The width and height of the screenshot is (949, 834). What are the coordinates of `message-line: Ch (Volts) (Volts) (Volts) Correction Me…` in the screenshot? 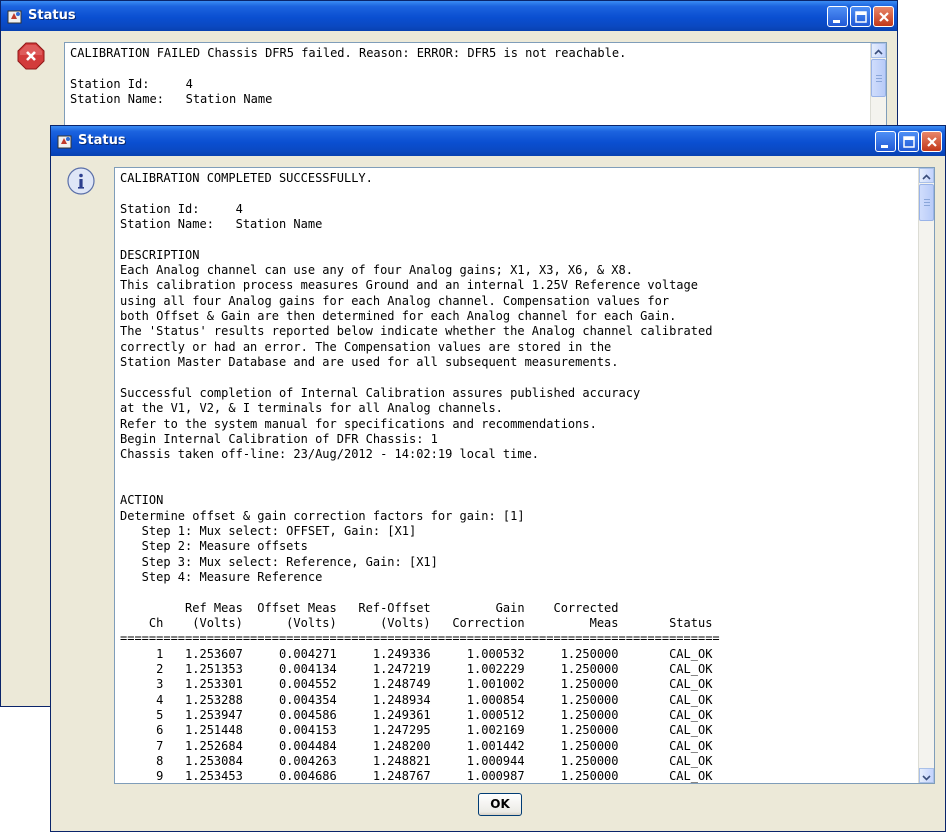 It's located at (416, 622).